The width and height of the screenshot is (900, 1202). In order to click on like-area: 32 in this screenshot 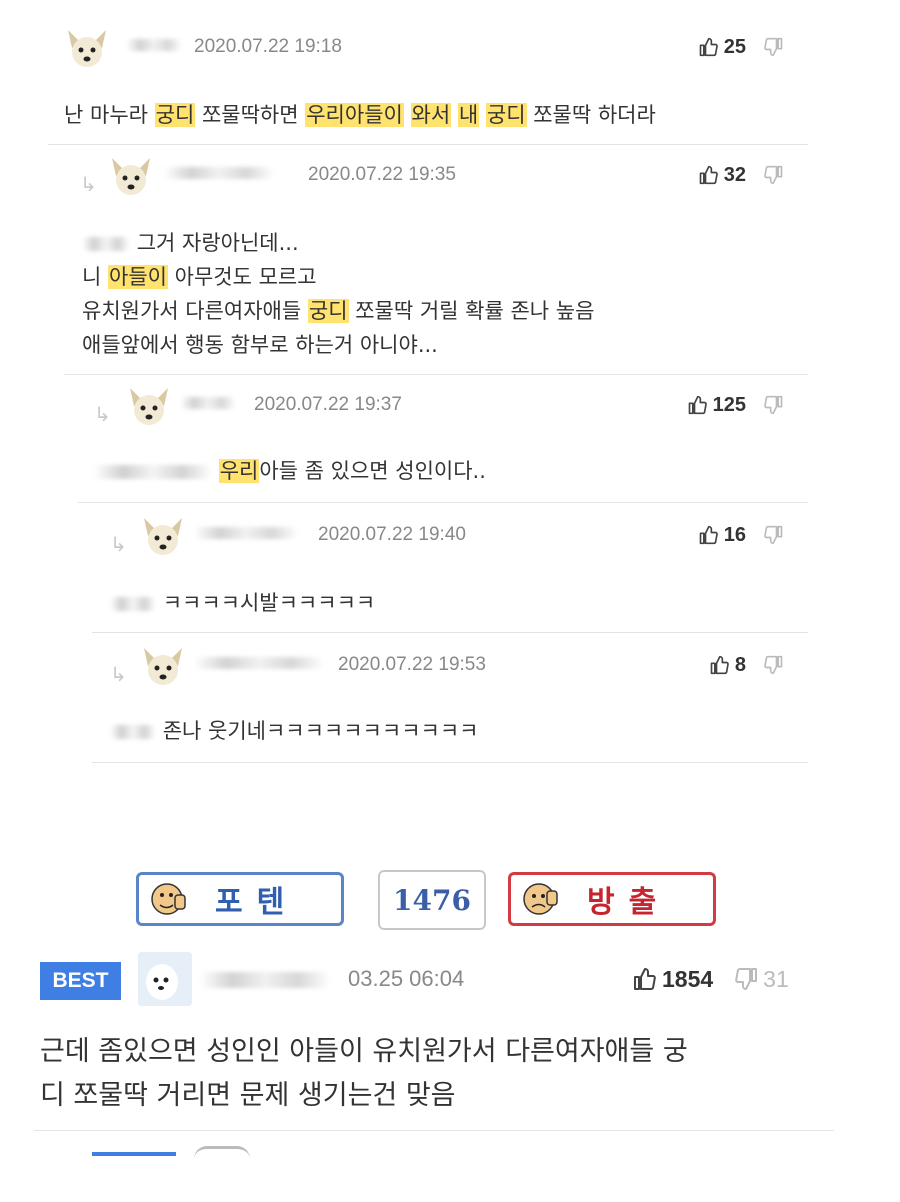, I will do `click(741, 175)`.